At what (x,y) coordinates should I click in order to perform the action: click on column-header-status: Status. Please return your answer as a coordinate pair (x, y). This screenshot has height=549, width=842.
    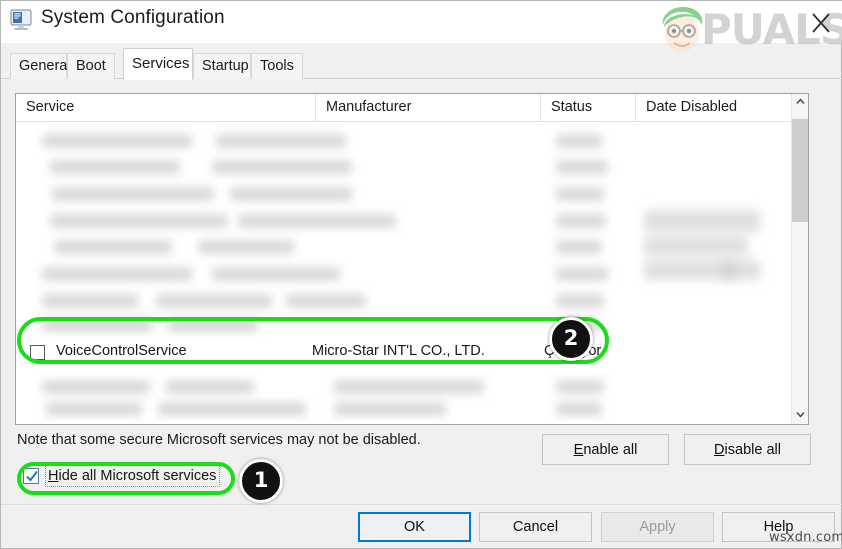
    Looking at the image, I should click on (588, 107).